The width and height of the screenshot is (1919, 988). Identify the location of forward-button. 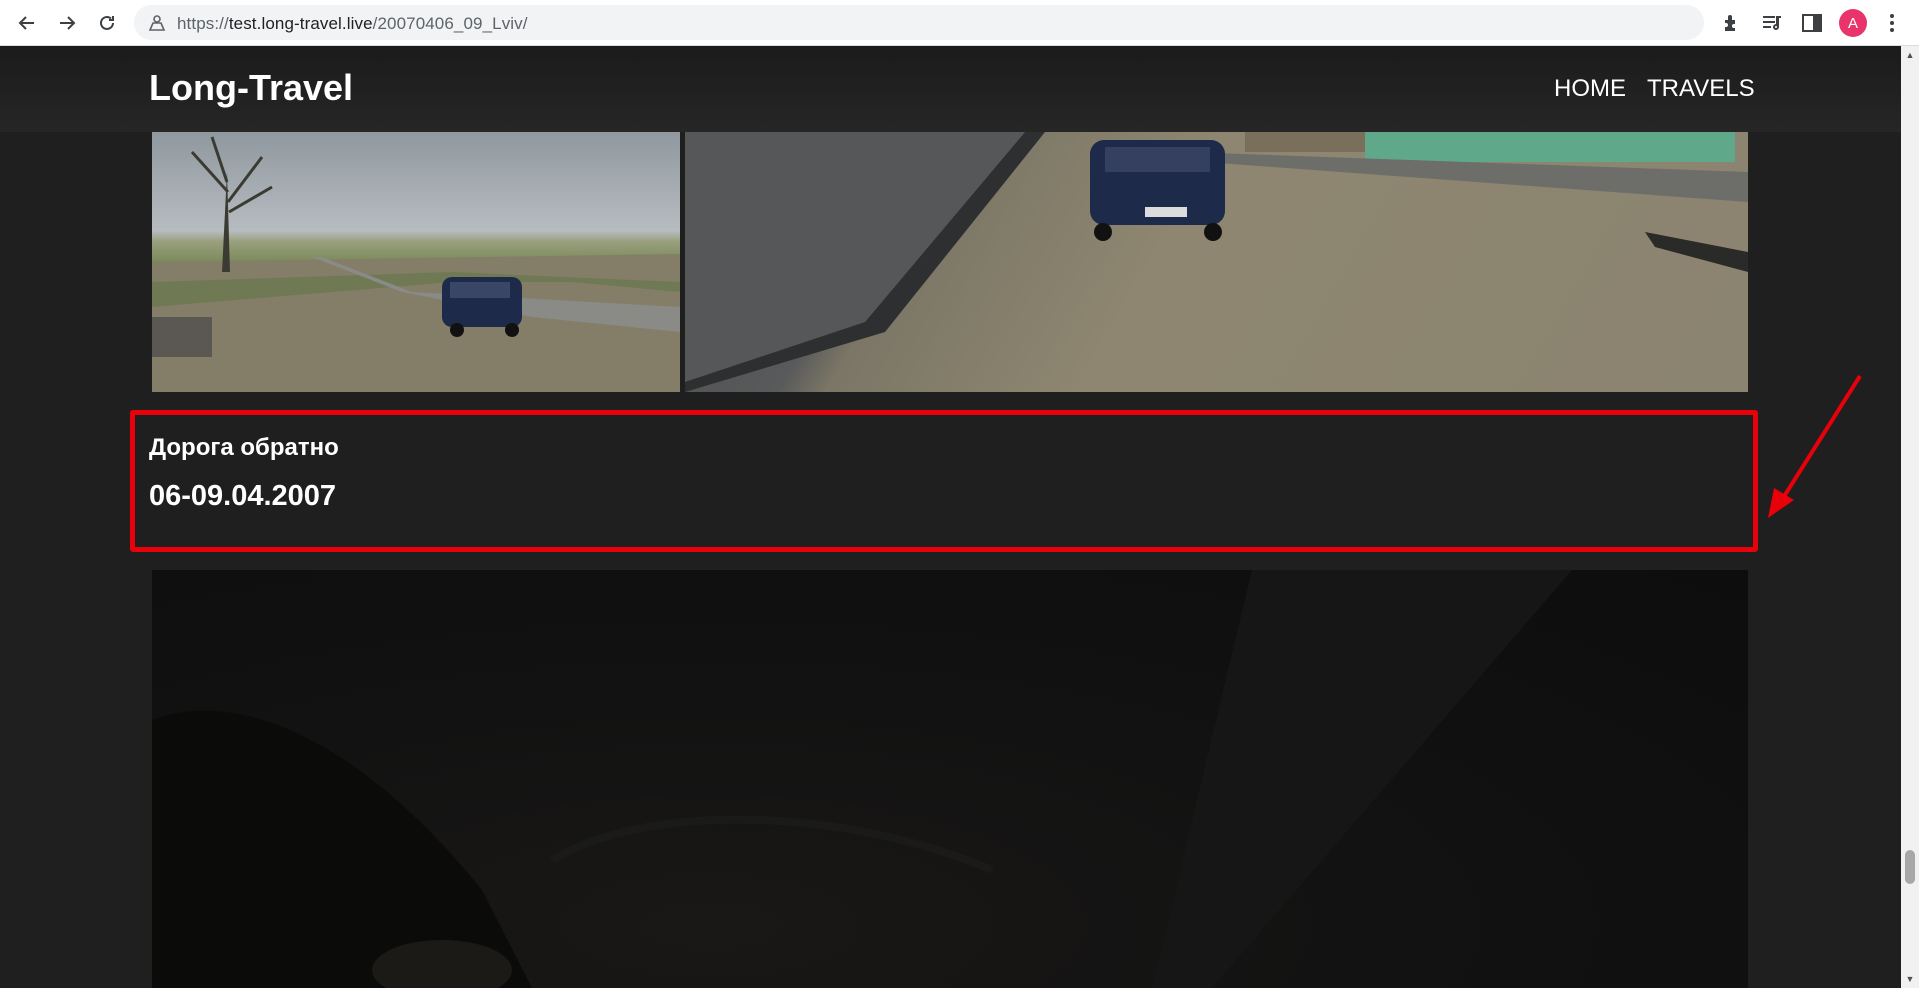
(67, 23).